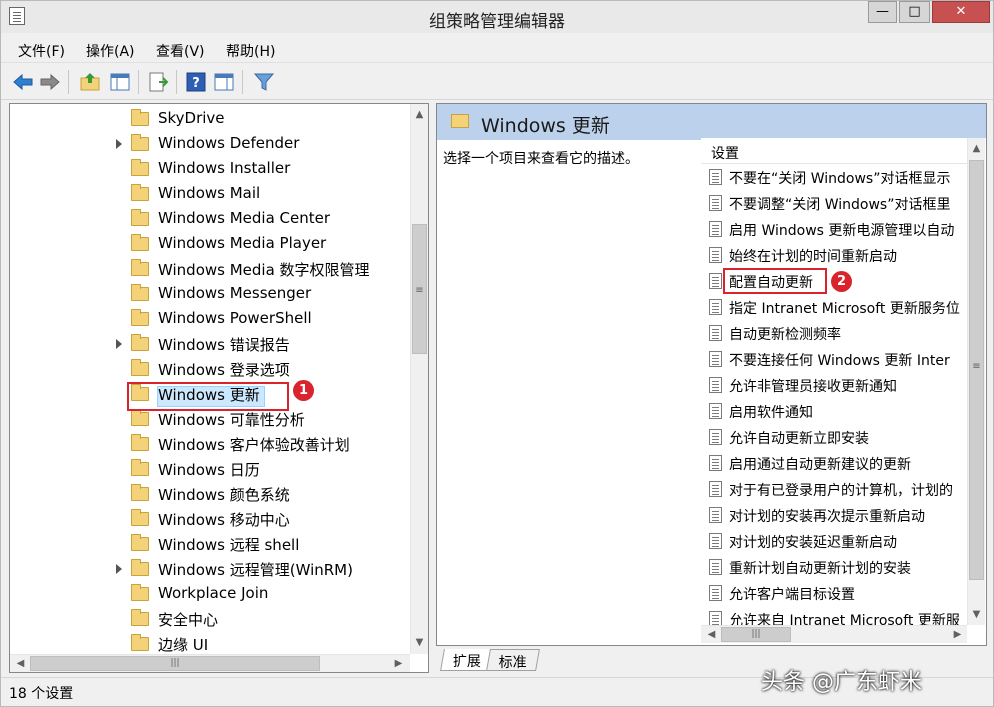 Image resolution: width=994 pixels, height=707 pixels. I want to click on menu-help: 帮助(H), so click(250, 51).